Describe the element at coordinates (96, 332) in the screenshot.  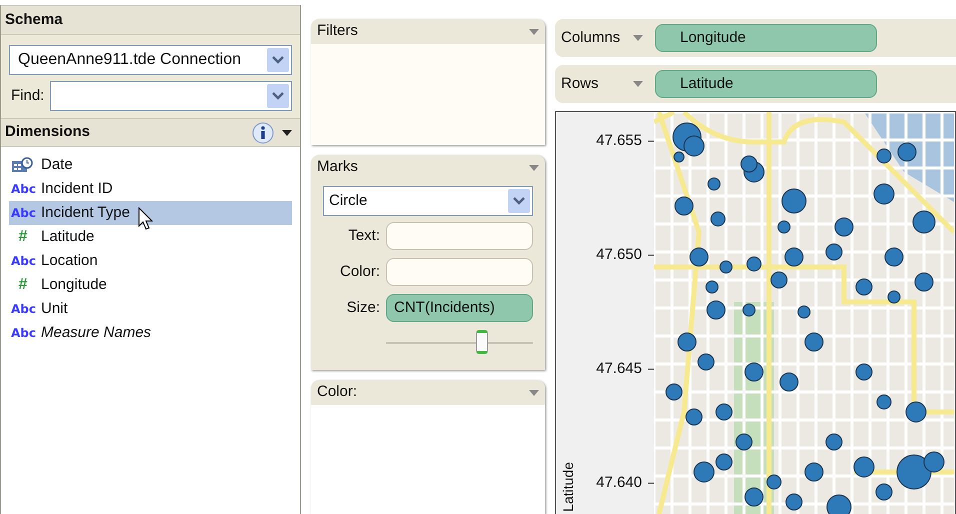
I see `dimension-label: Measure Names` at that location.